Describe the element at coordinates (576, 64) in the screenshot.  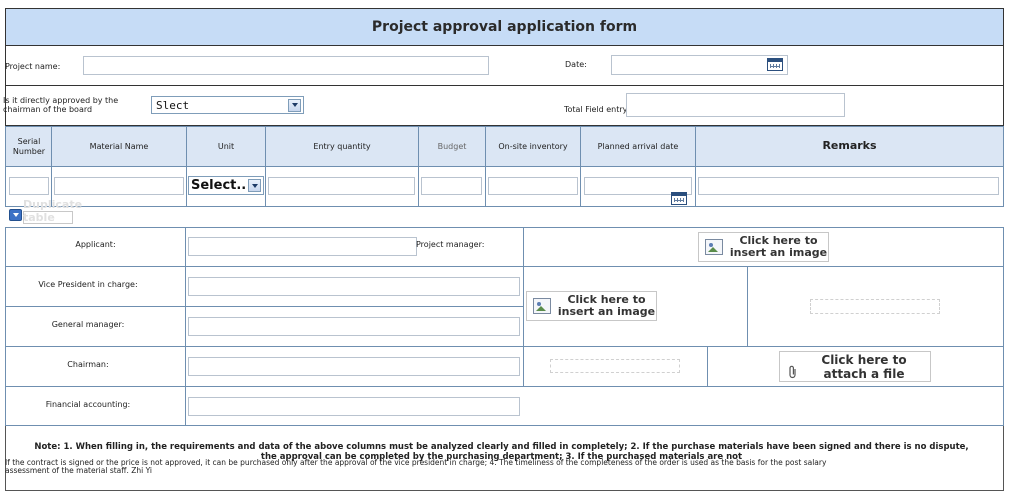
I see `date-label: Date:` at that location.